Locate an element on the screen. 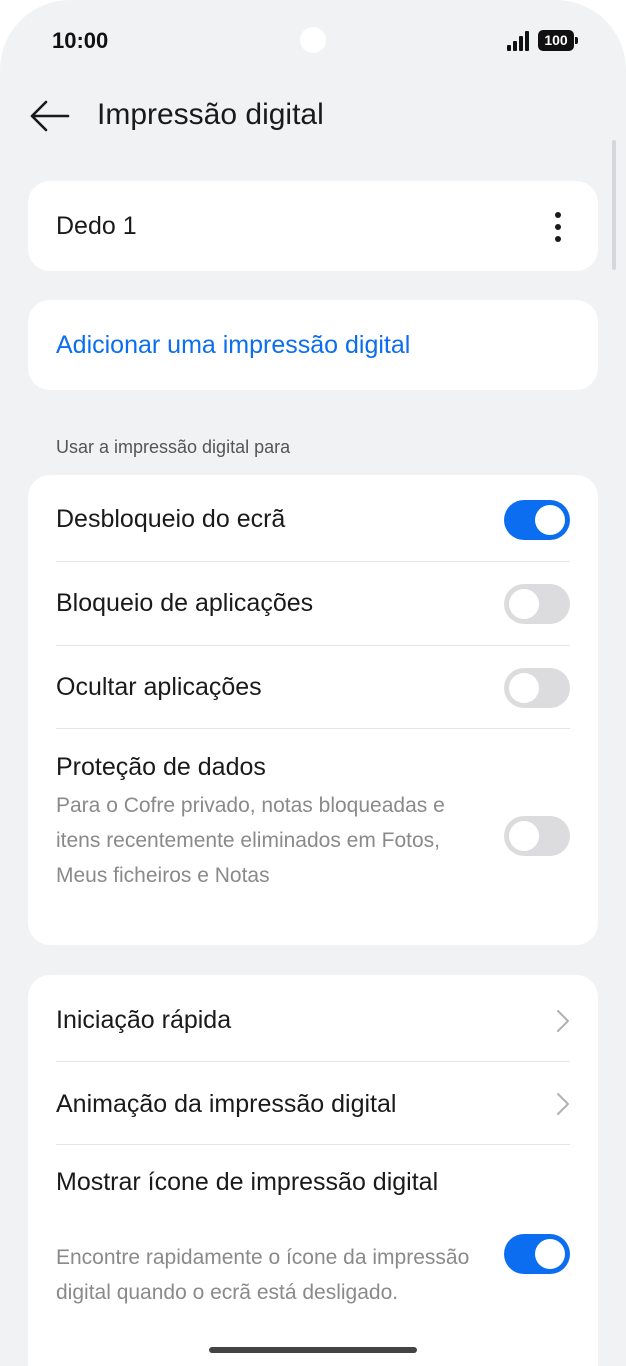 Image resolution: width=626 pixels, height=1366 pixels. arrow-left-icon is located at coordinates (50, 116).